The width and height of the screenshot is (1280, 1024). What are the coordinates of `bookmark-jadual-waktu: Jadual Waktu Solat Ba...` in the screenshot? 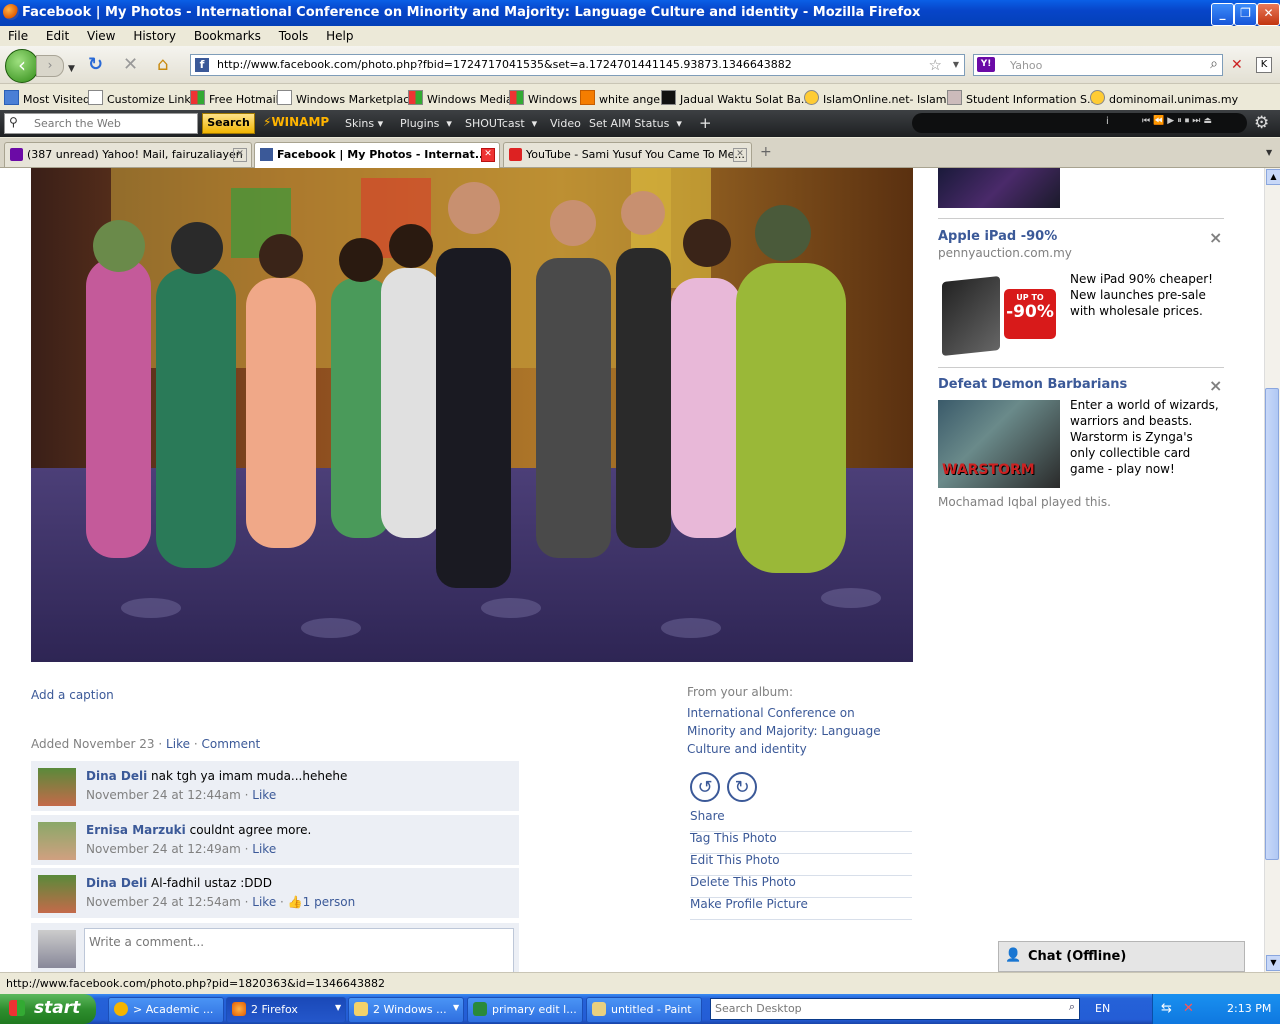 It's located at (736, 98).